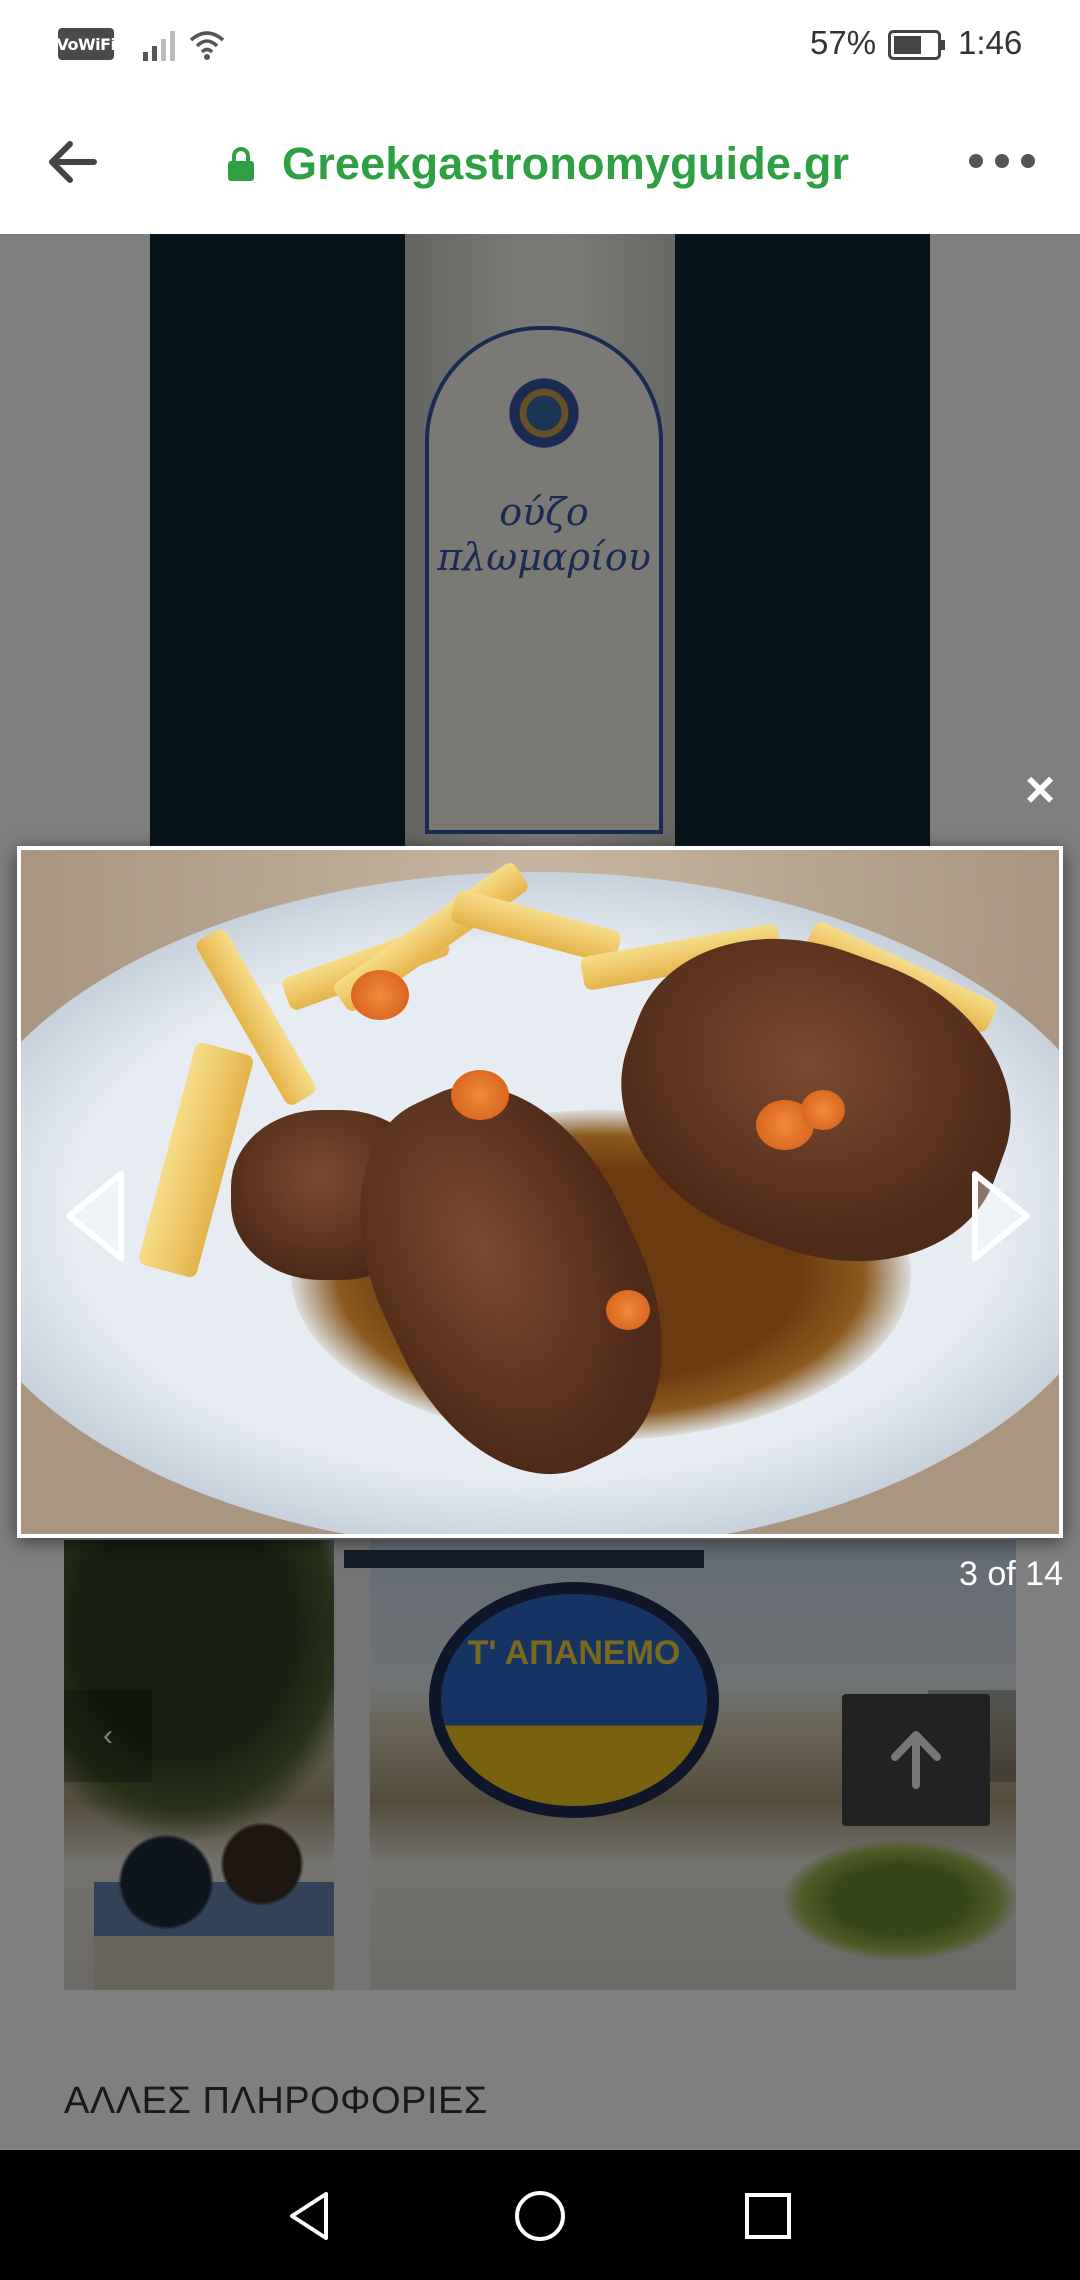 Image resolution: width=1080 pixels, height=2280 pixels. I want to click on nav-home-icon, so click(540, 2216).